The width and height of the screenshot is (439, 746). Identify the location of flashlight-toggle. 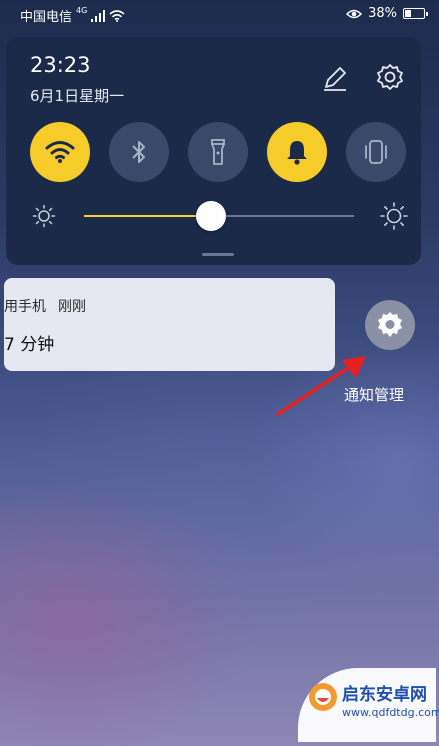
(218, 152).